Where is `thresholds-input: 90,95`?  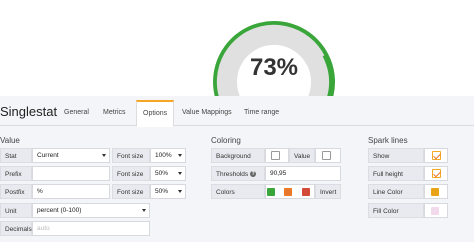
thresholds-input: 90,95 is located at coordinates (303, 173).